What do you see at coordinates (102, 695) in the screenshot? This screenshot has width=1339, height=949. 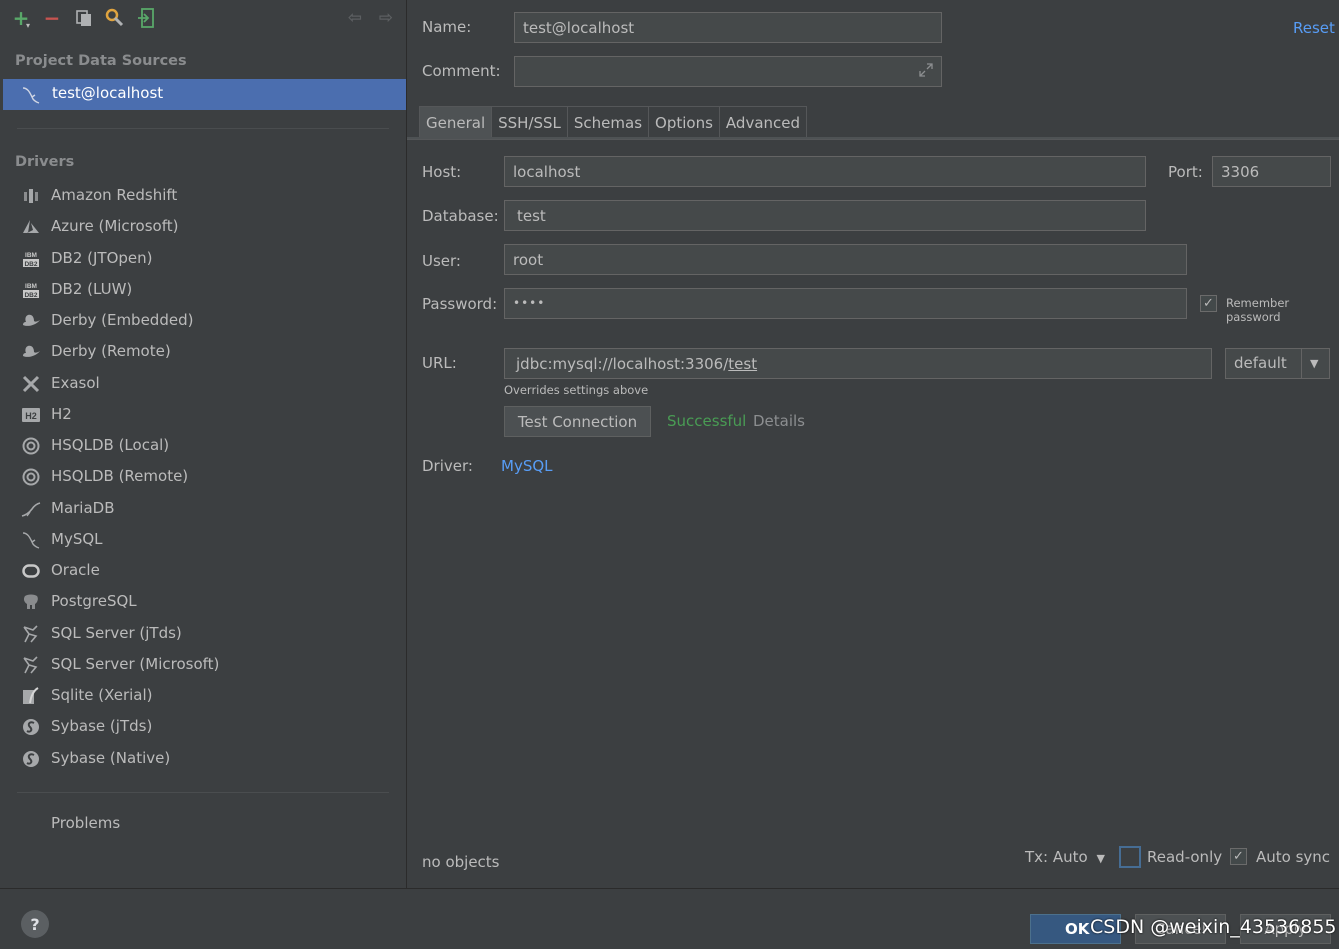 I see `driver-label: Sqlite (Xerial)` at bounding box center [102, 695].